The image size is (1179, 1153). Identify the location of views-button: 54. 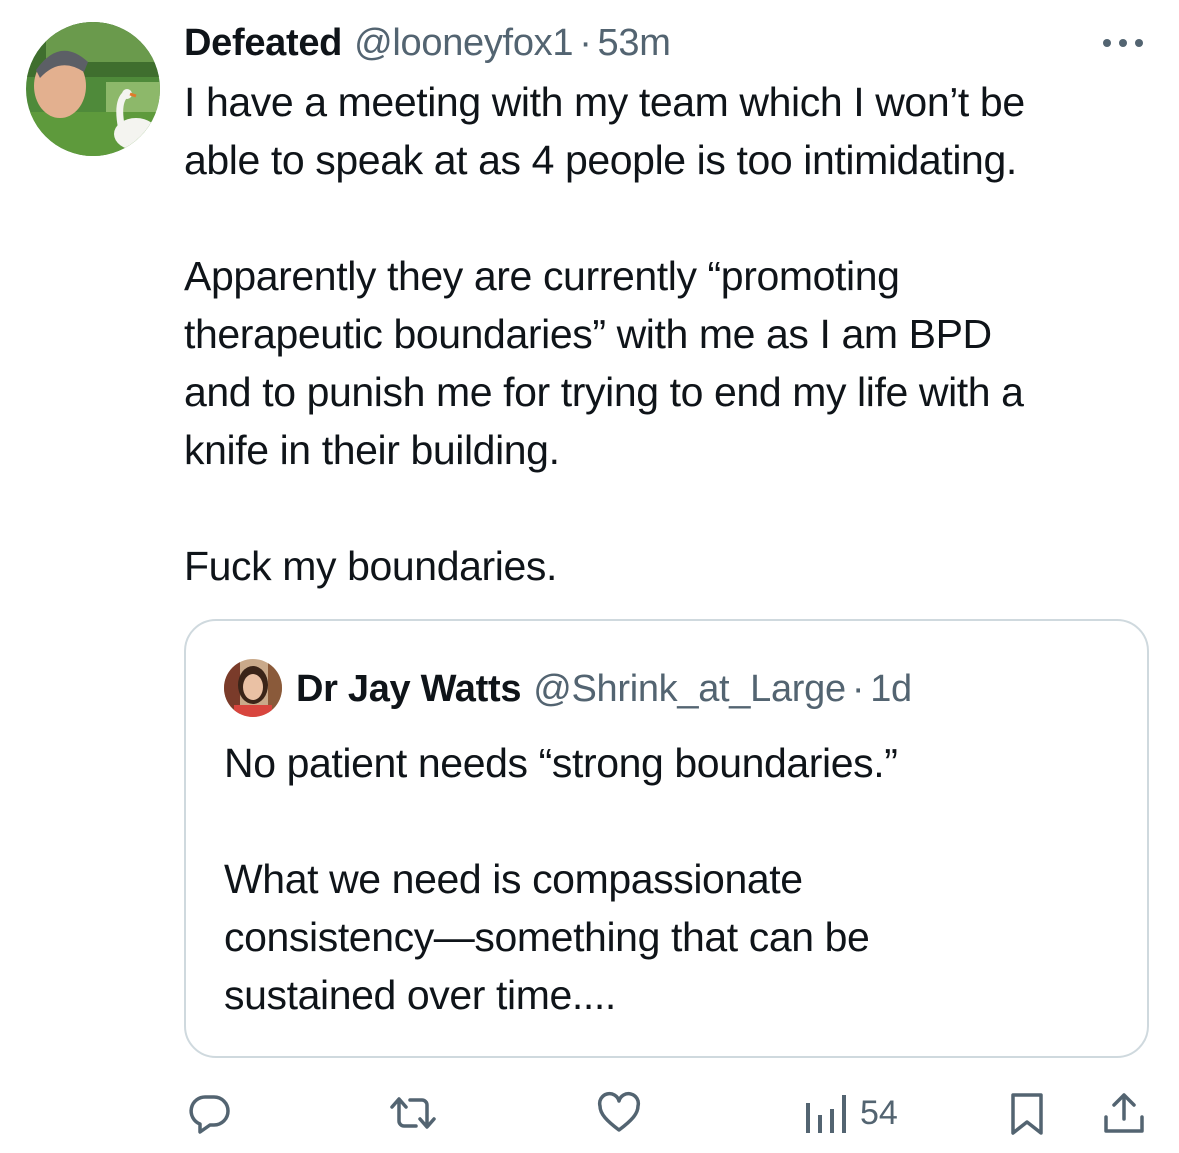
(850, 1113).